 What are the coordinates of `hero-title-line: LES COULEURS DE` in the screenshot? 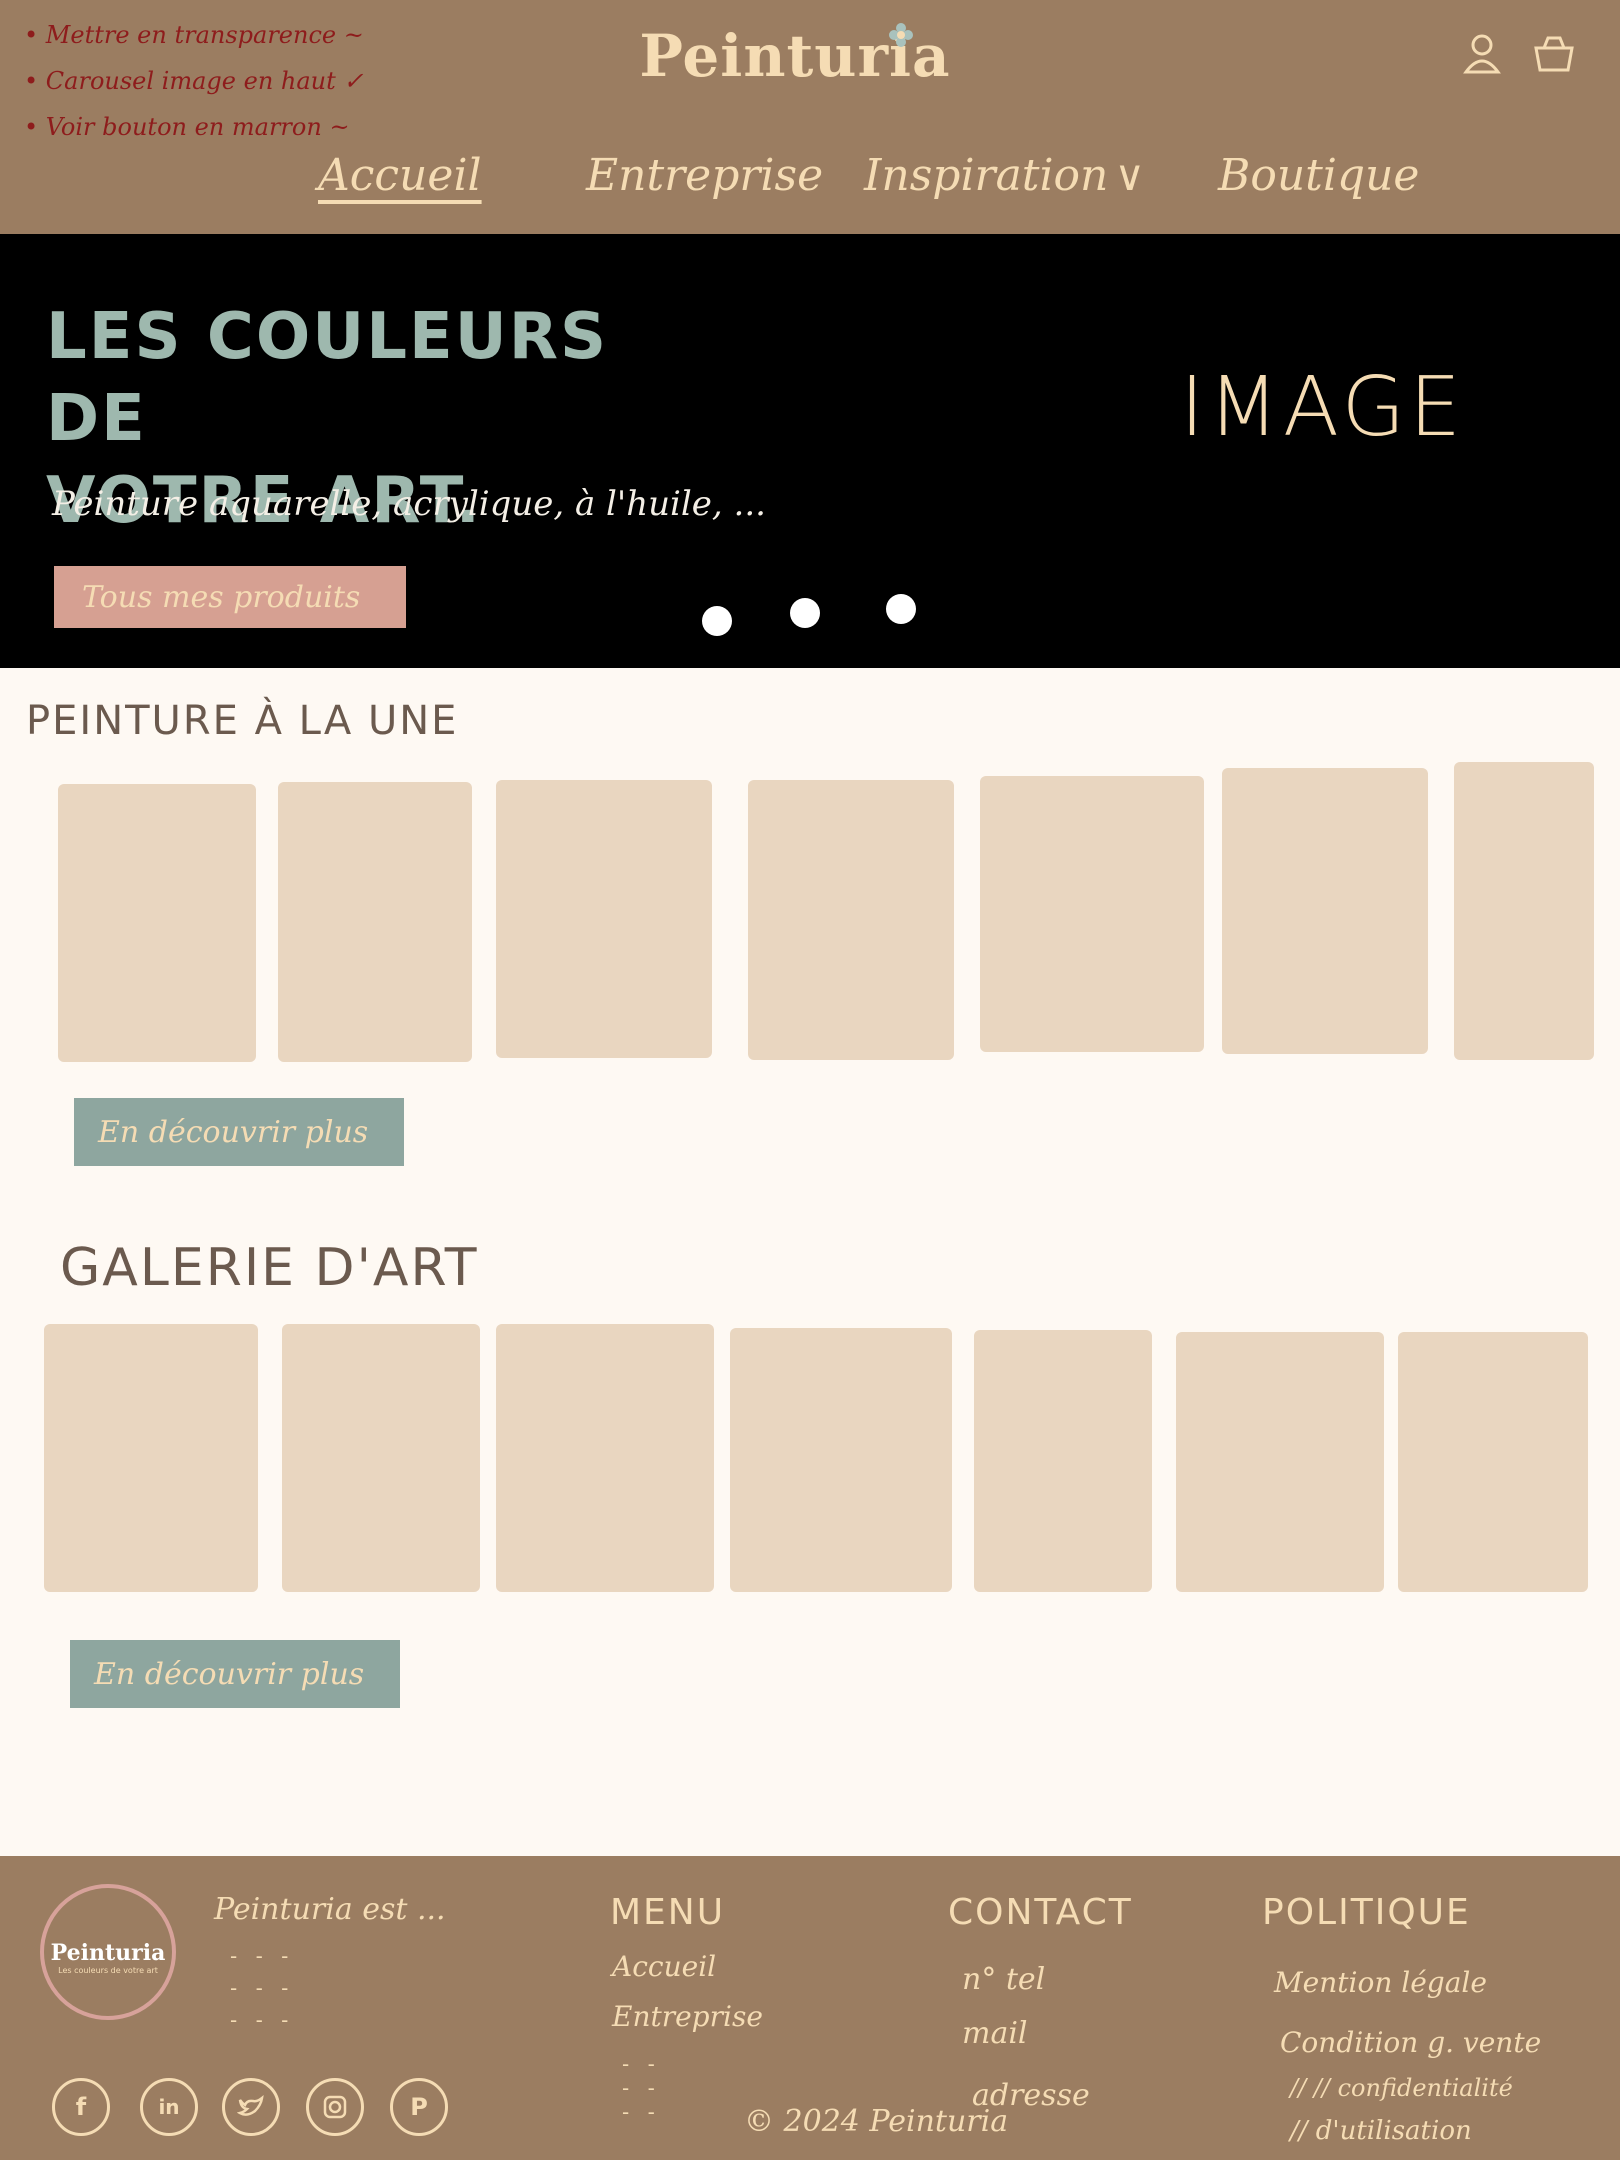 It's located at (327, 378).